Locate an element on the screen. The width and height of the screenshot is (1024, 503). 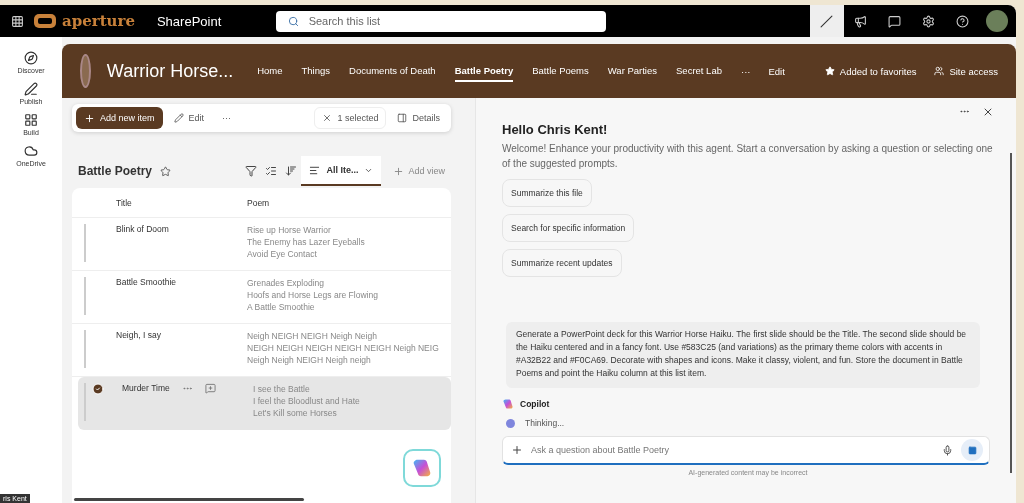
lines-icon is located at coordinates (315, 170).